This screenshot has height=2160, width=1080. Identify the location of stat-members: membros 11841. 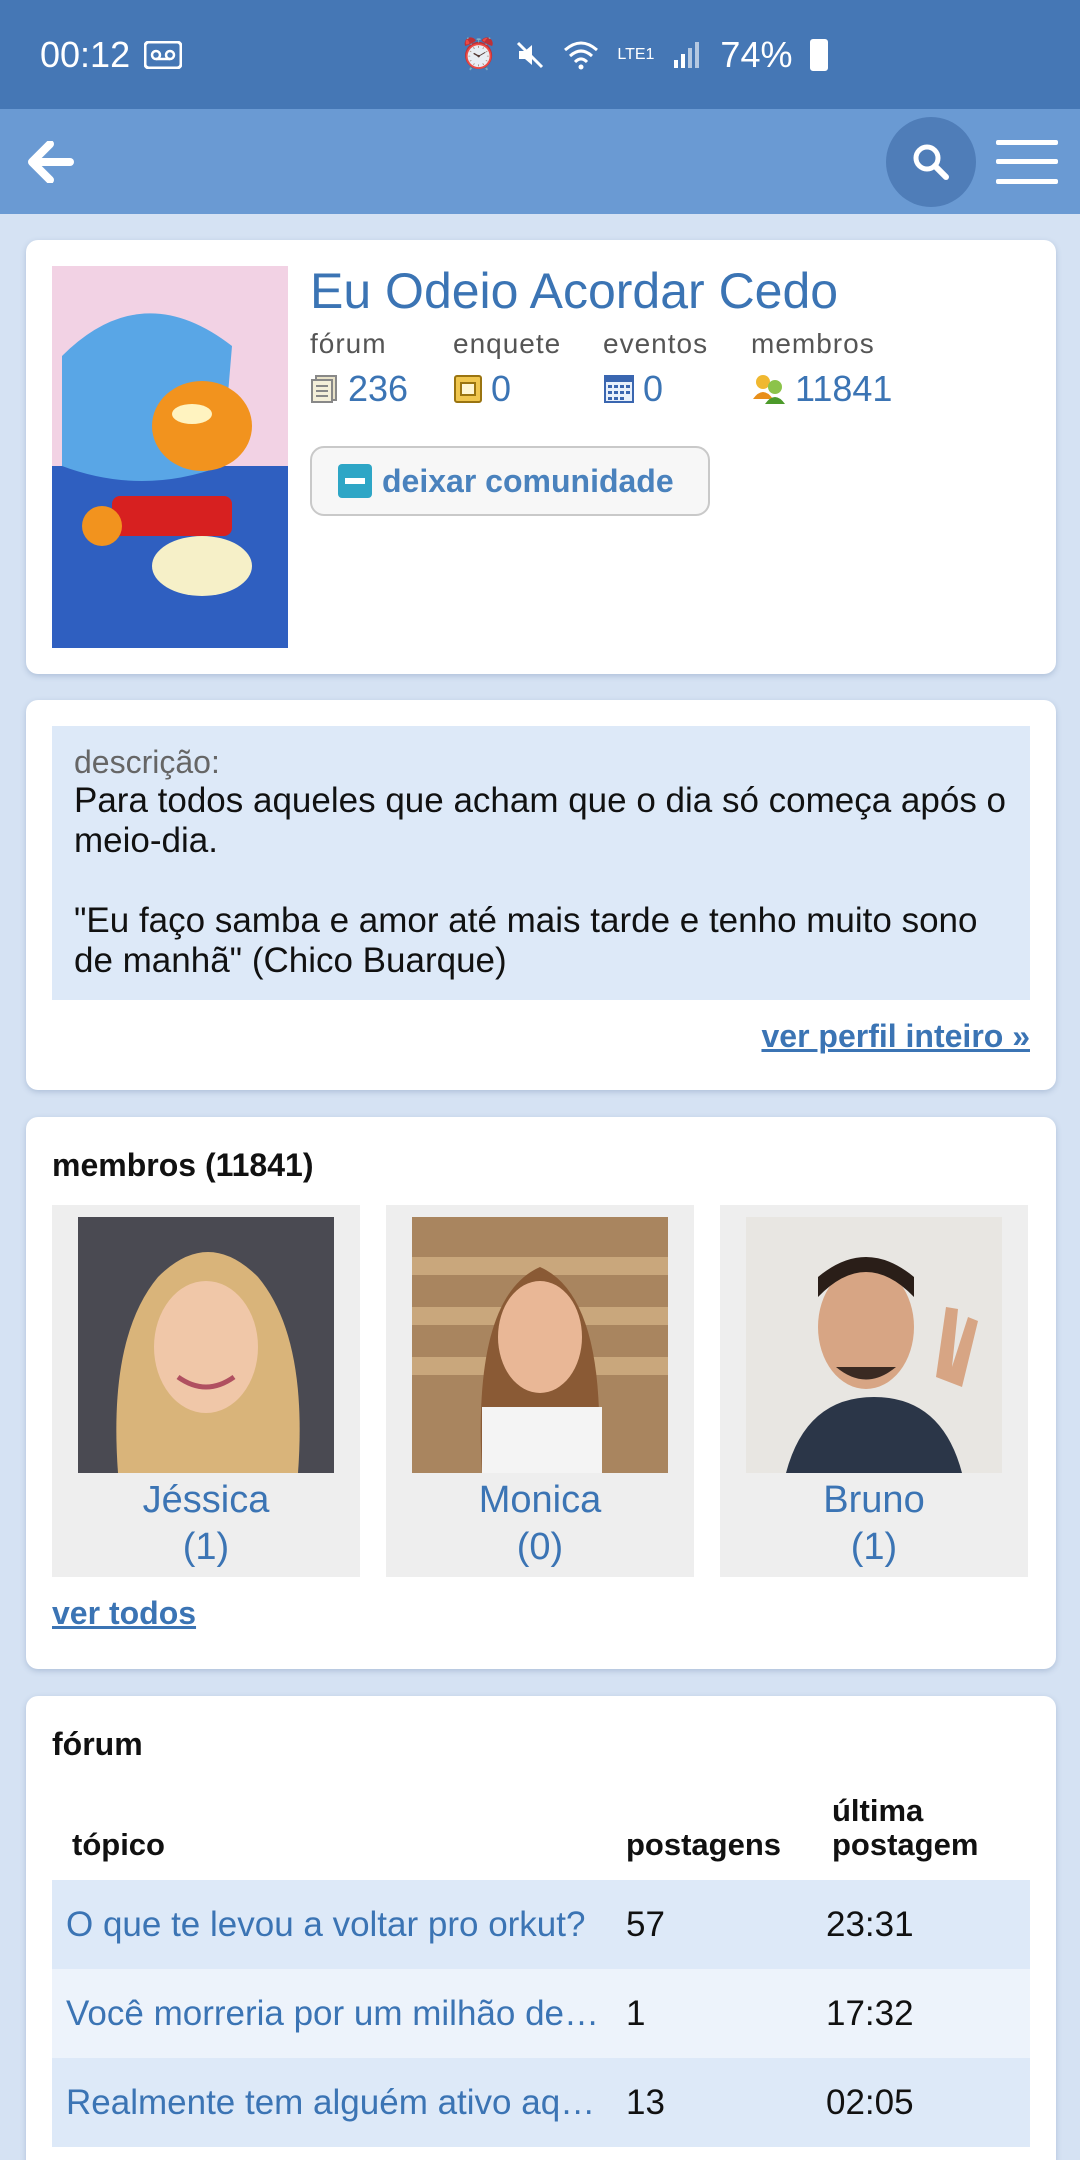
(836, 369).